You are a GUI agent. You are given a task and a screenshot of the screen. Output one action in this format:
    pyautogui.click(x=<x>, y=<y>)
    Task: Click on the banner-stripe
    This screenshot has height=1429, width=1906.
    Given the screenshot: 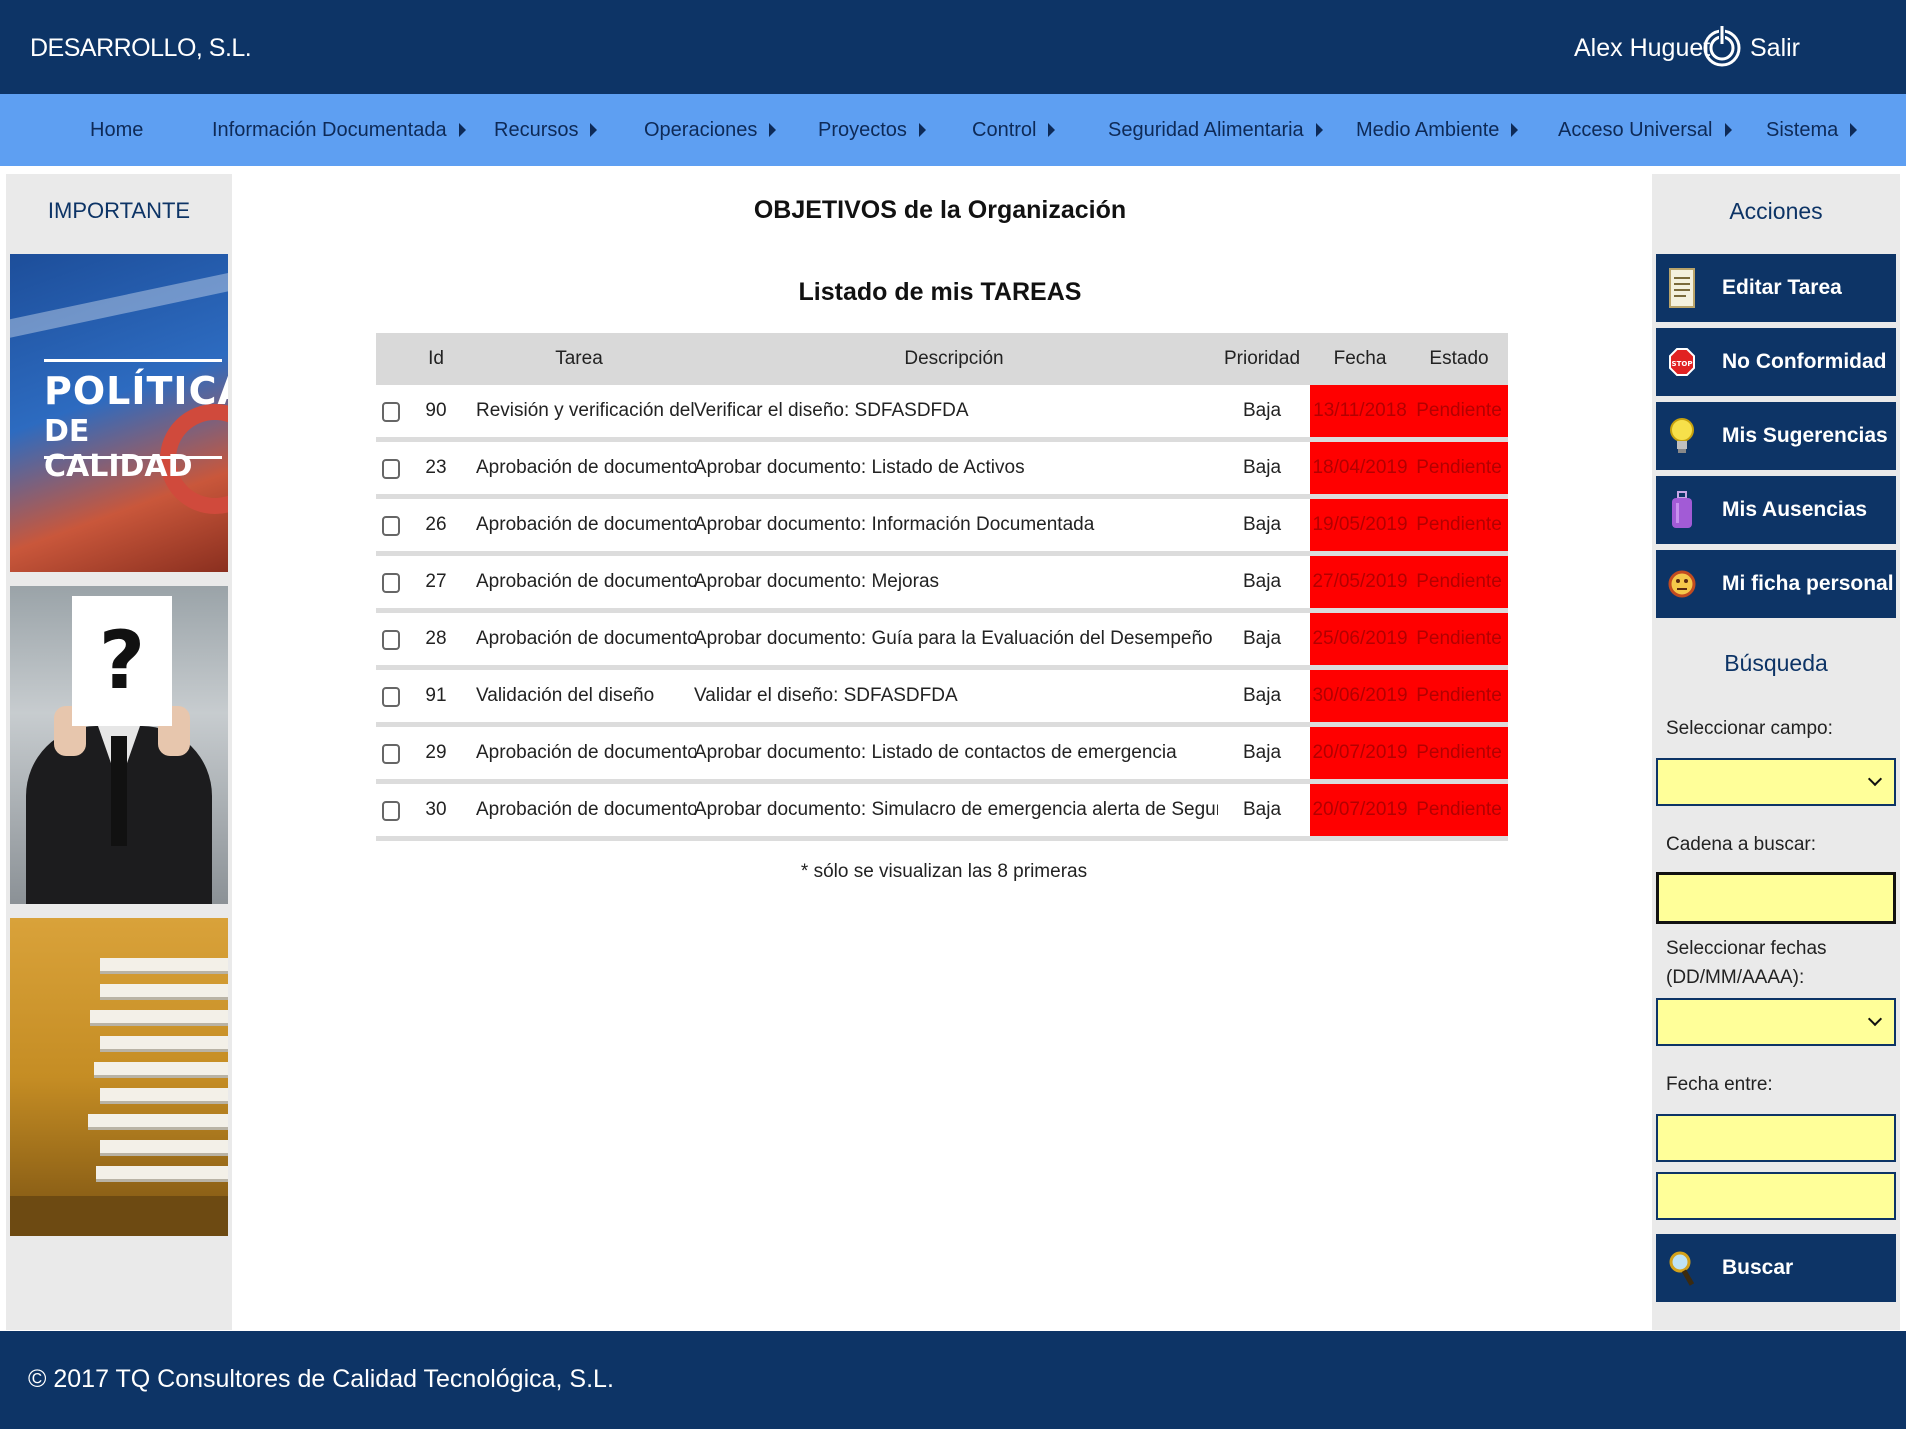 What is the action you would take?
    pyautogui.click(x=119, y=303)
    